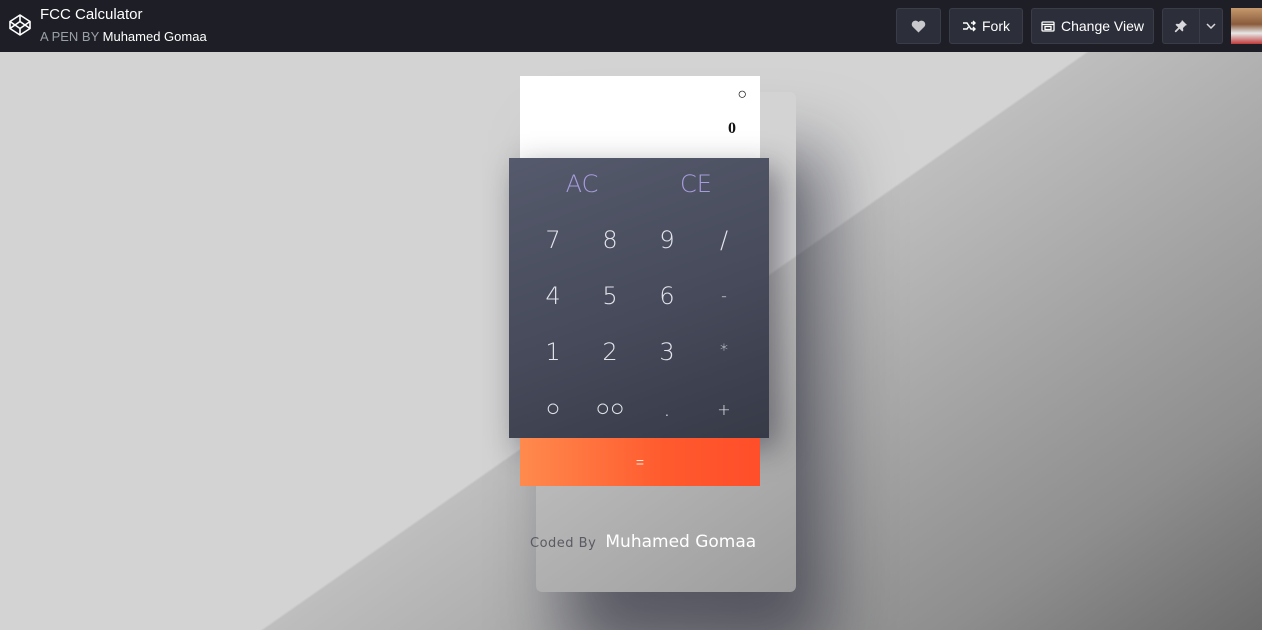 The height and width of the screenshot is (630, 1262). I want to click on fork-button: Fork, so click(986, 26).